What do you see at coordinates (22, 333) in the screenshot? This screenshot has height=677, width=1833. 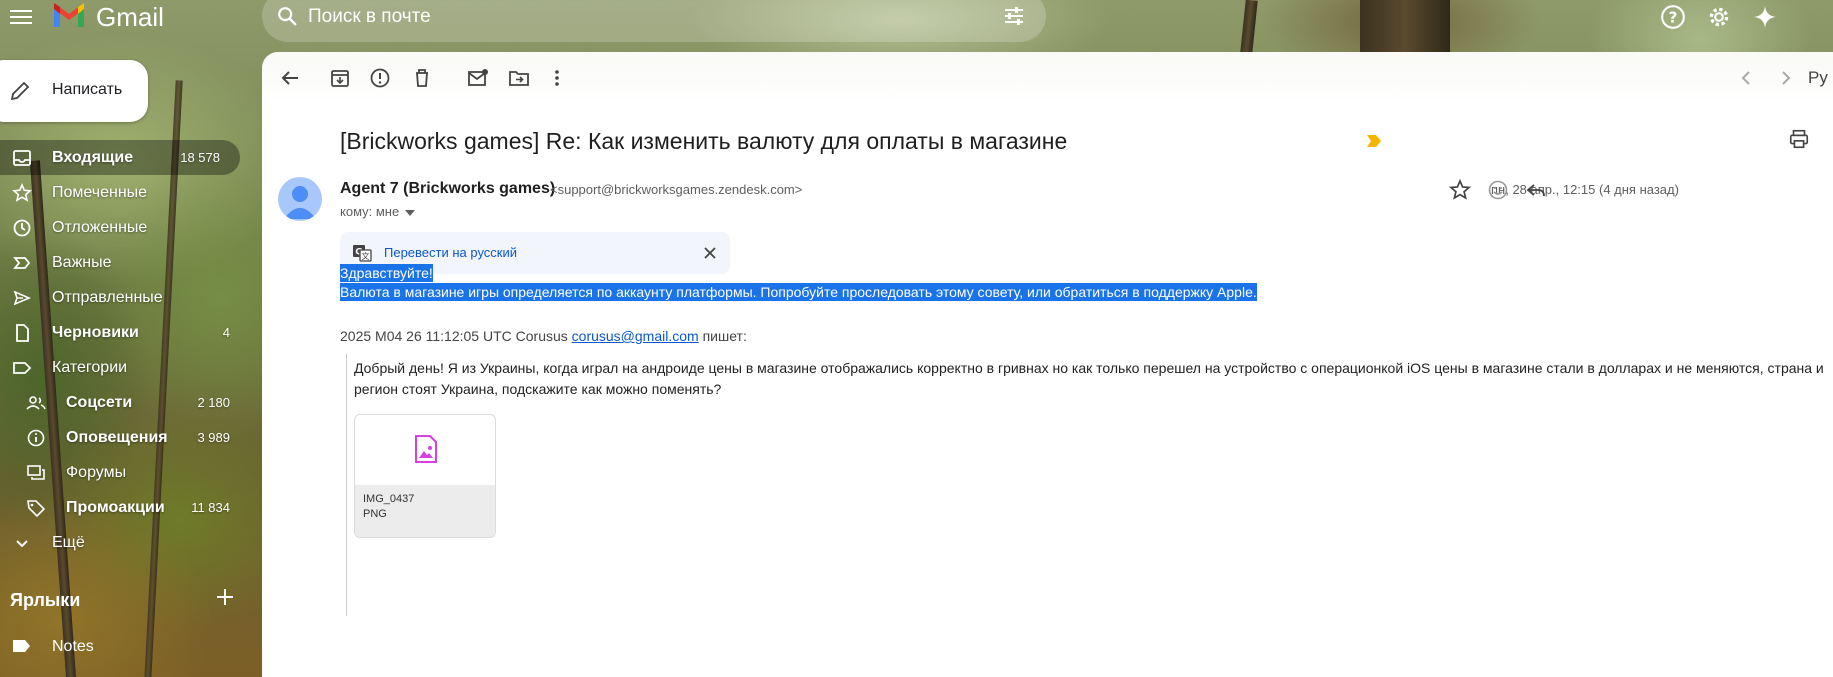 I see `draft-icon` at bounding box center [22, 333].